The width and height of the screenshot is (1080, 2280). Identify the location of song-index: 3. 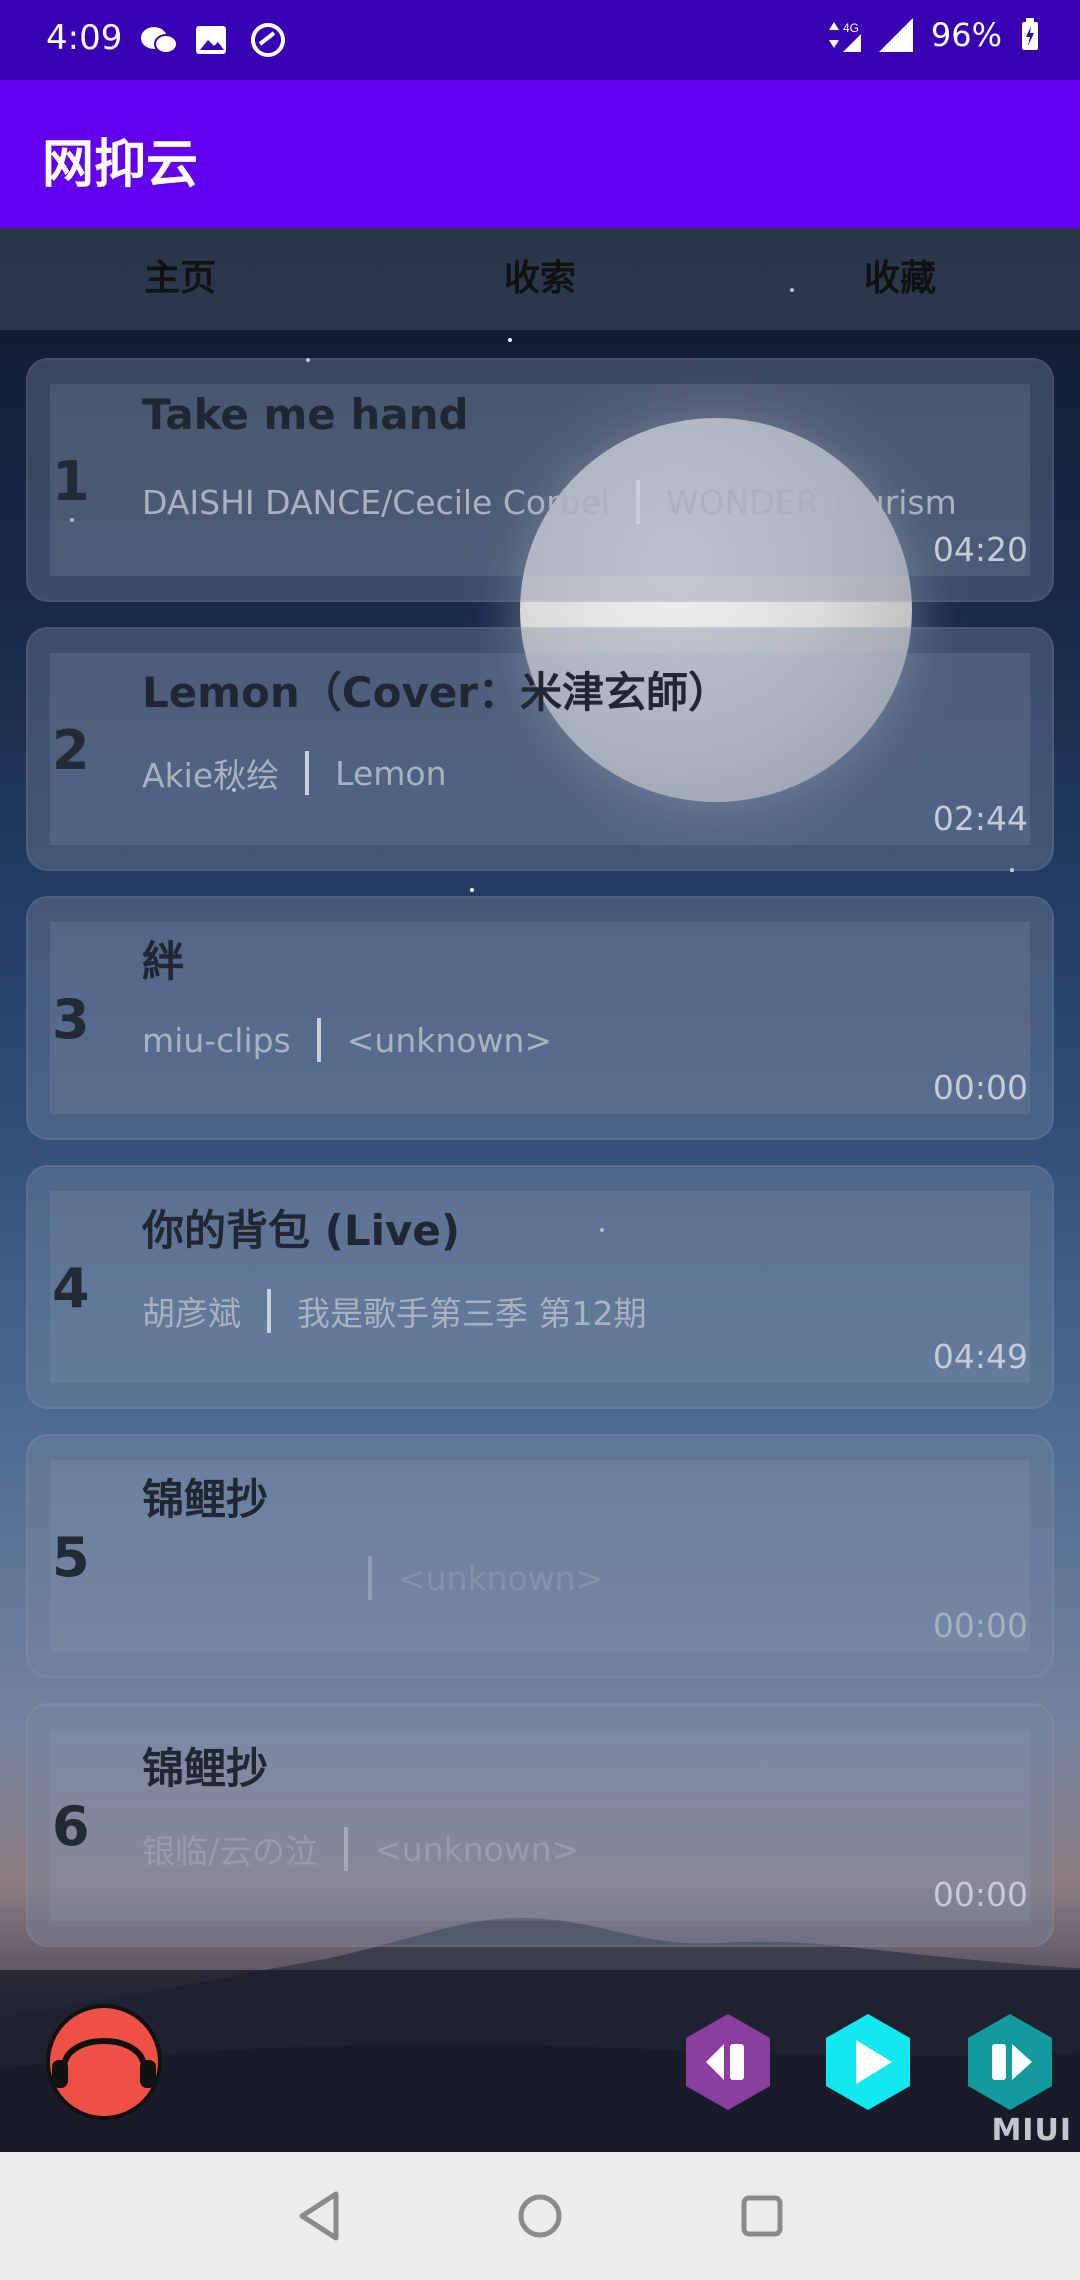
(71, 1019).